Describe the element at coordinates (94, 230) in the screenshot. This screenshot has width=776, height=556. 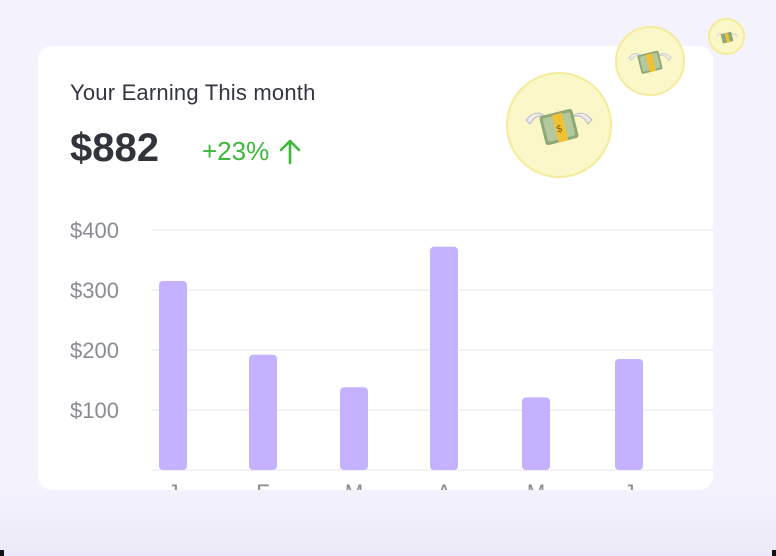
I see `y-tick-label: $400` at that location.